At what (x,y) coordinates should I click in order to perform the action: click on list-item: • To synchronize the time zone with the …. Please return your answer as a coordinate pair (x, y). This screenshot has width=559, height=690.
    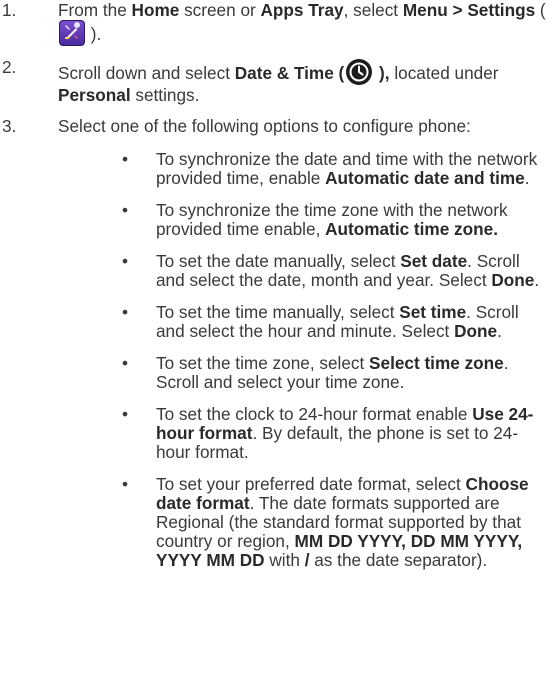
    Looking at the image, I should click on (315, 219).